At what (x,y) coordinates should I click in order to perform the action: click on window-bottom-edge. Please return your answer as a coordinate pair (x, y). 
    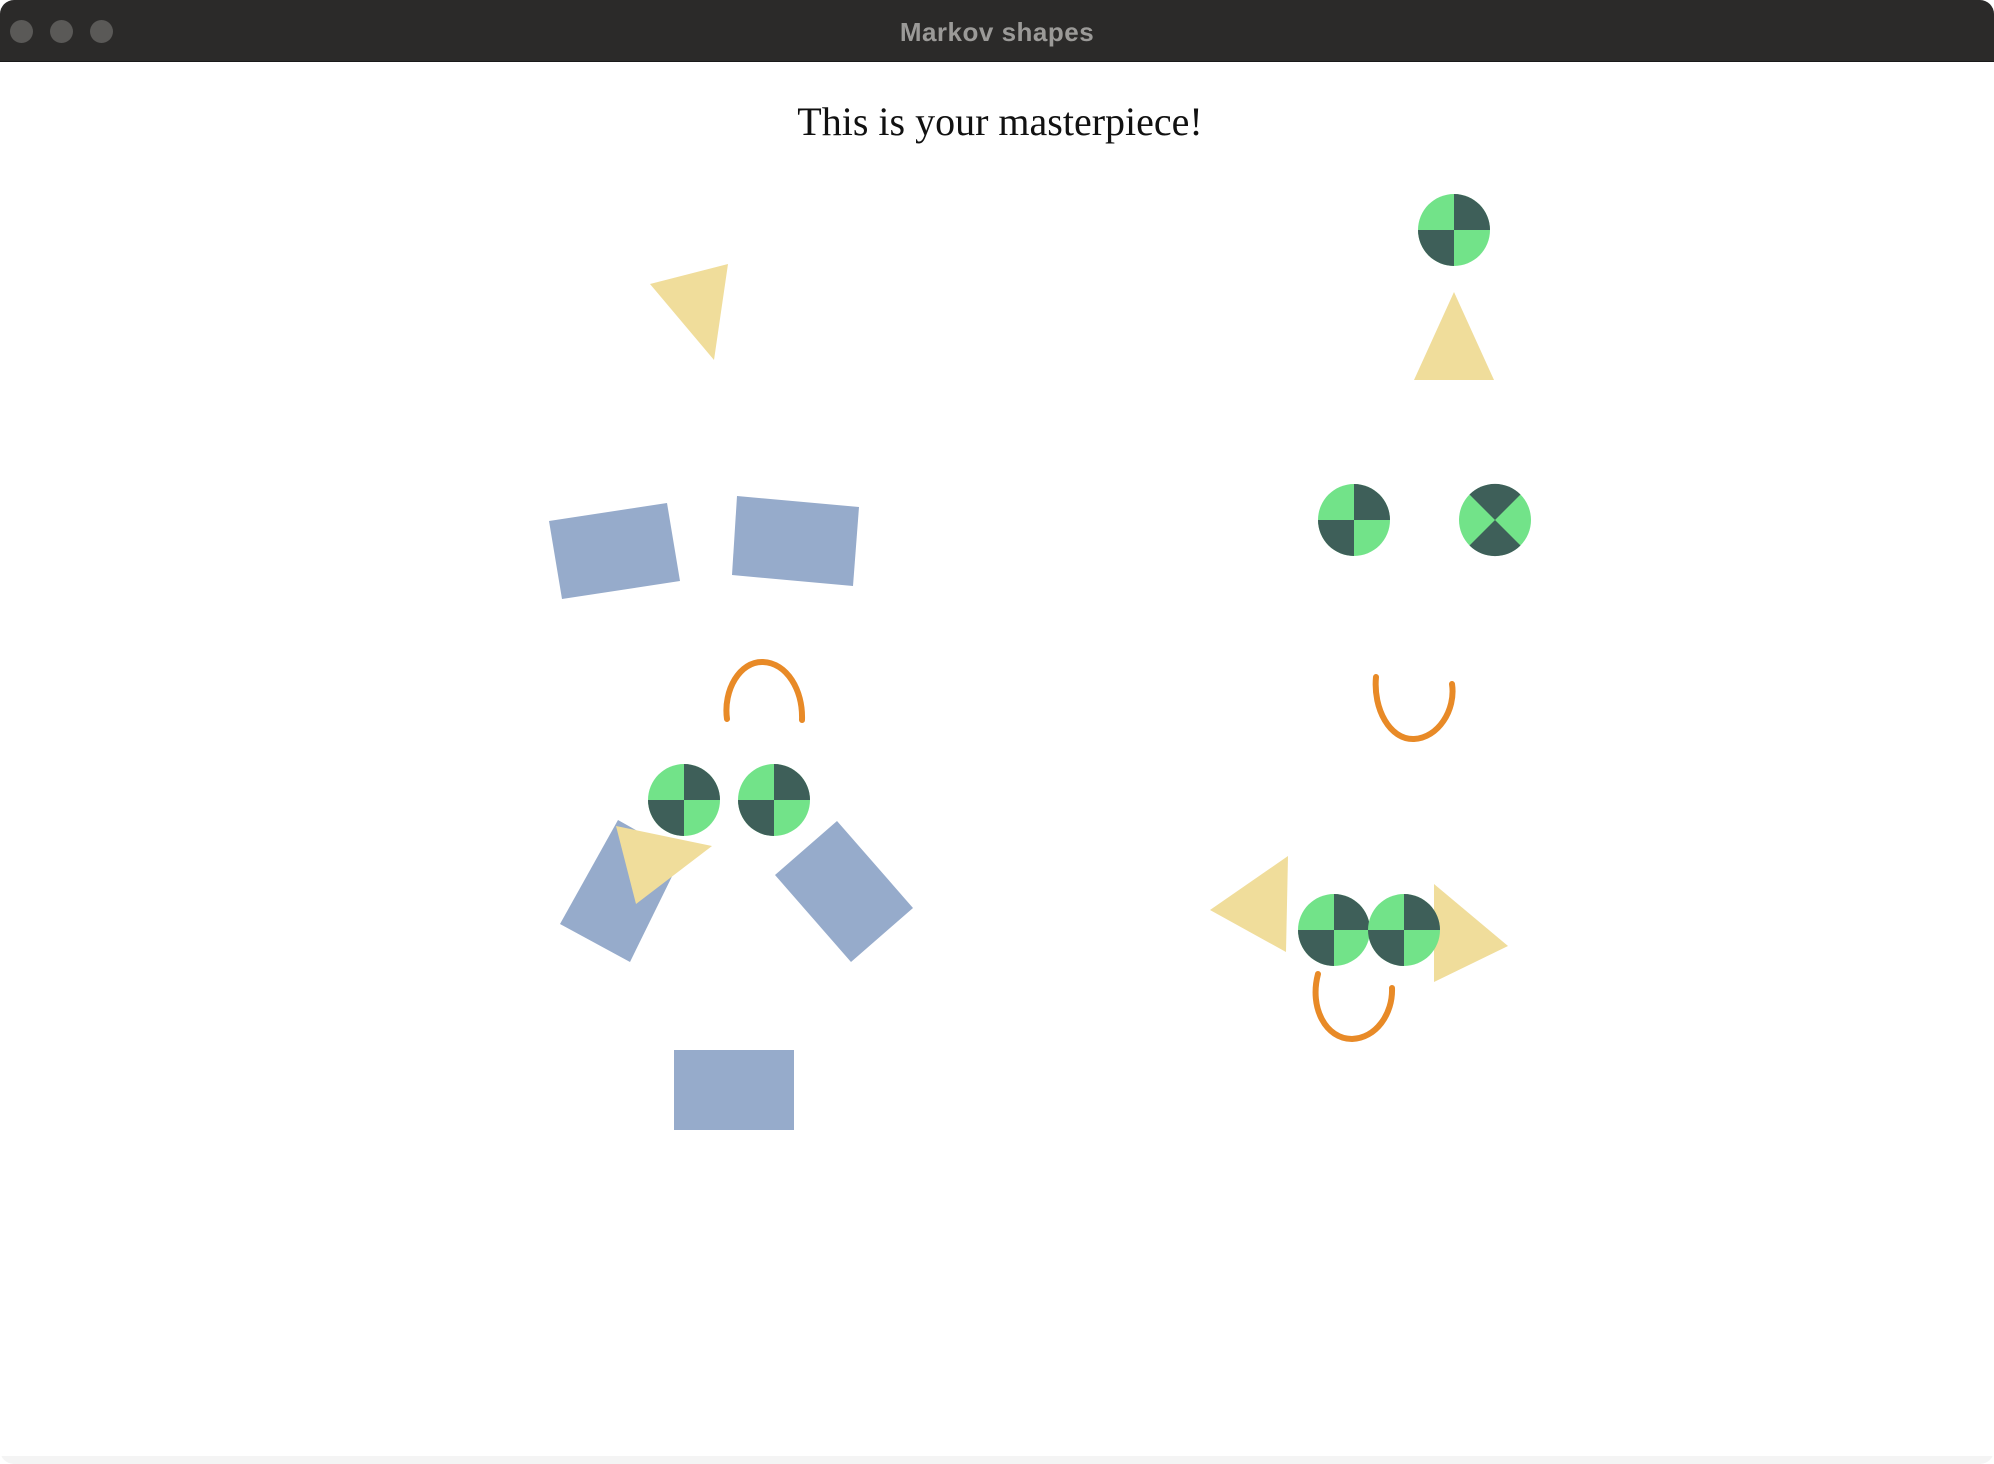
    Looking at the image, I should click on (997, 1460).